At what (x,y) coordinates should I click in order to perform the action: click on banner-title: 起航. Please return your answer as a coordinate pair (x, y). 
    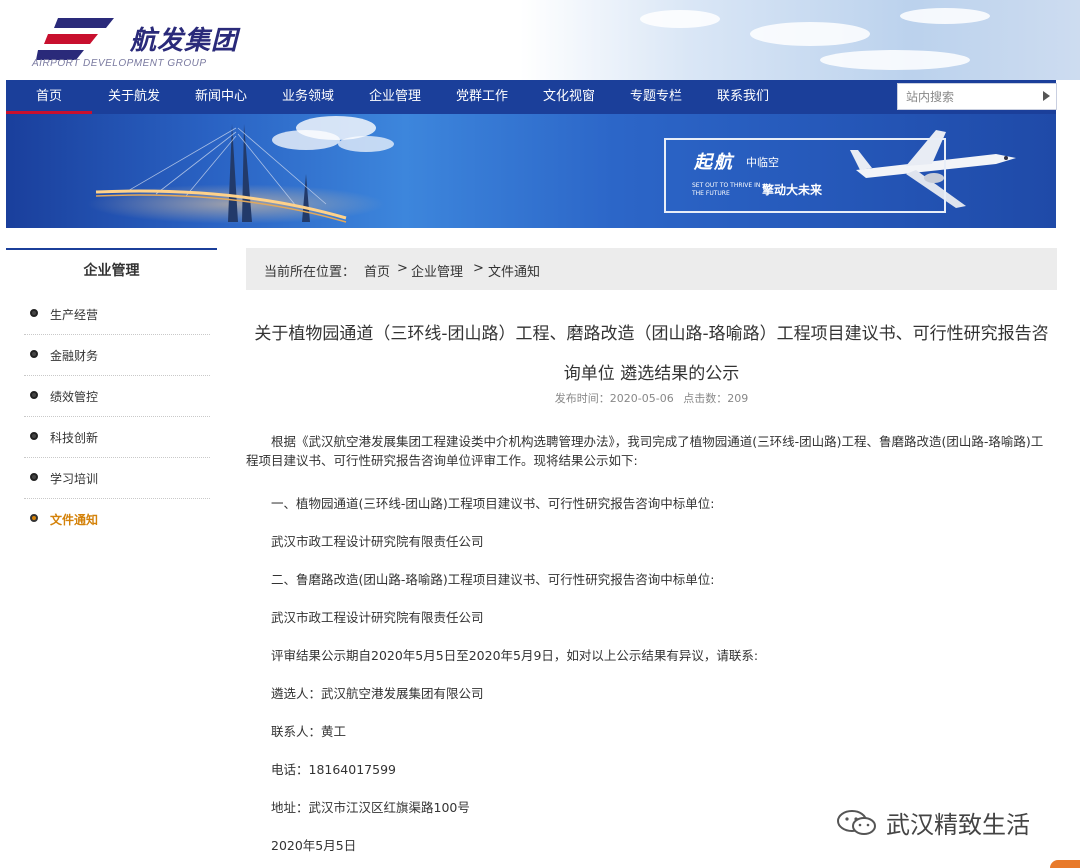
    Looking at the image, I should click on (714, 162).